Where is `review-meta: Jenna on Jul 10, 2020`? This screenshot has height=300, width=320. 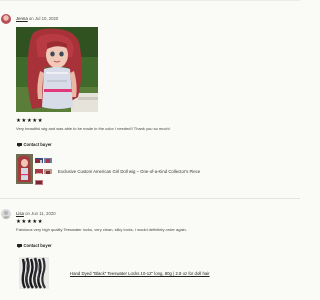 review-meta: Jenna on Jul 10, 2020 is located at coordinates (37, 18).